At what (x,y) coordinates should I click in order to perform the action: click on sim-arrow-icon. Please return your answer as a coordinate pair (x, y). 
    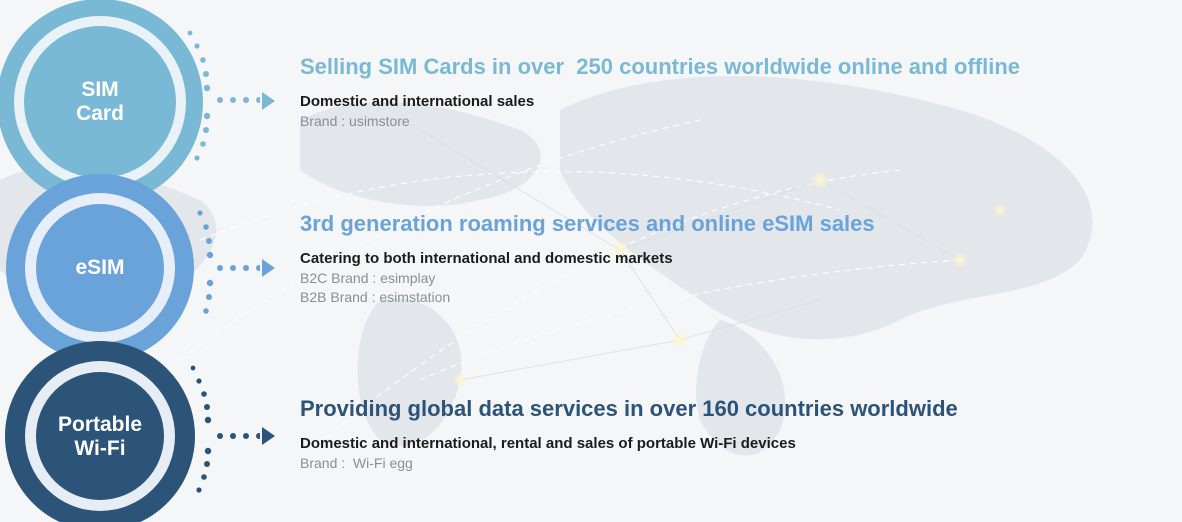
    Looking at the image, I should click on (268, 101).